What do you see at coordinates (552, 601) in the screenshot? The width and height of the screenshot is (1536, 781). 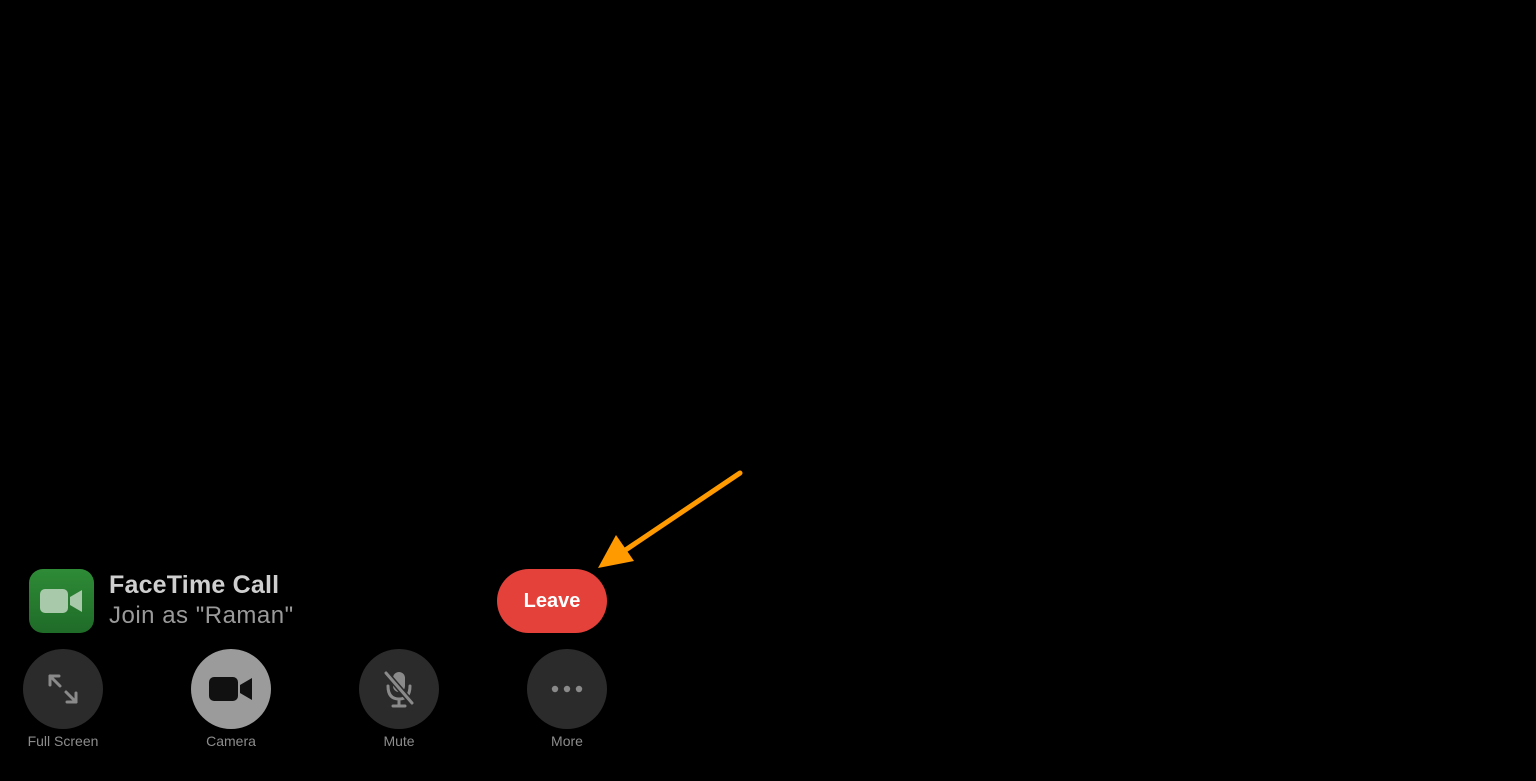 I see `leave-button: Leave` at bounding box center [552, 601].